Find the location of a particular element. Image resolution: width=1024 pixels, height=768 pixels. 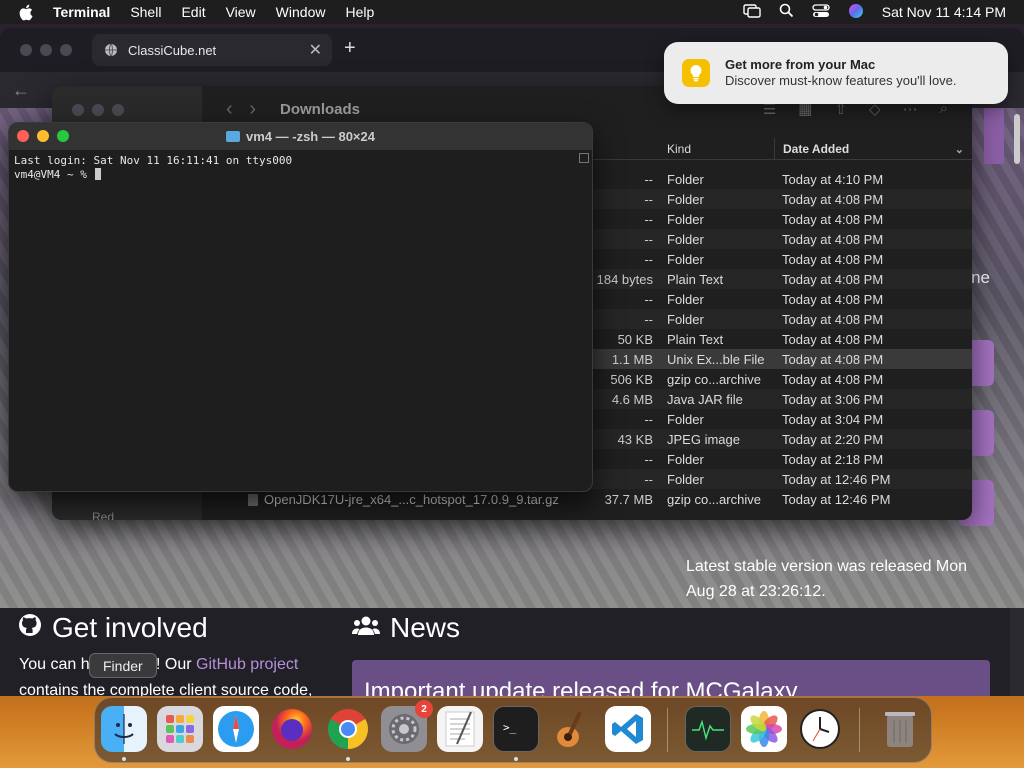

new-tab-icon: + is located at coordinates (350, 48).